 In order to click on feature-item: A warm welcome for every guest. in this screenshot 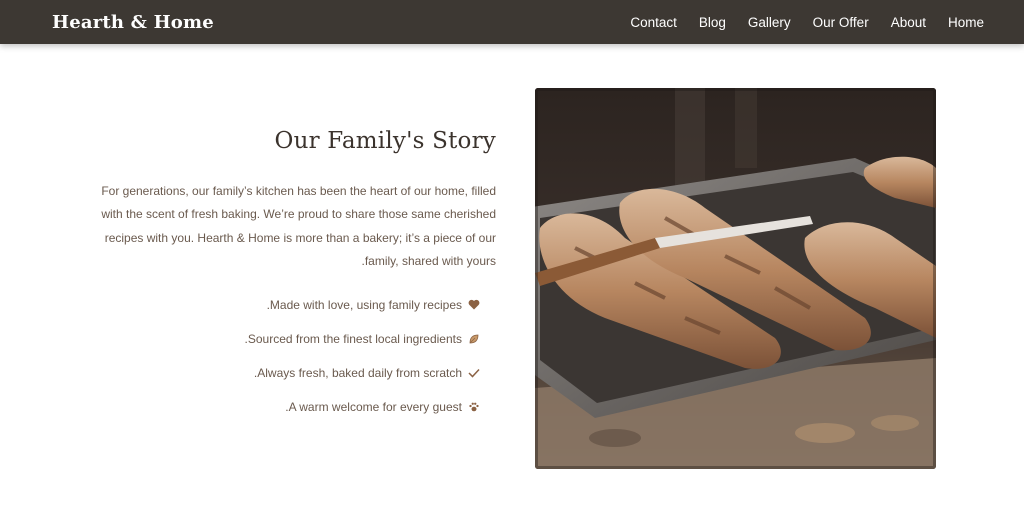, I will do `click(286, 407)`.